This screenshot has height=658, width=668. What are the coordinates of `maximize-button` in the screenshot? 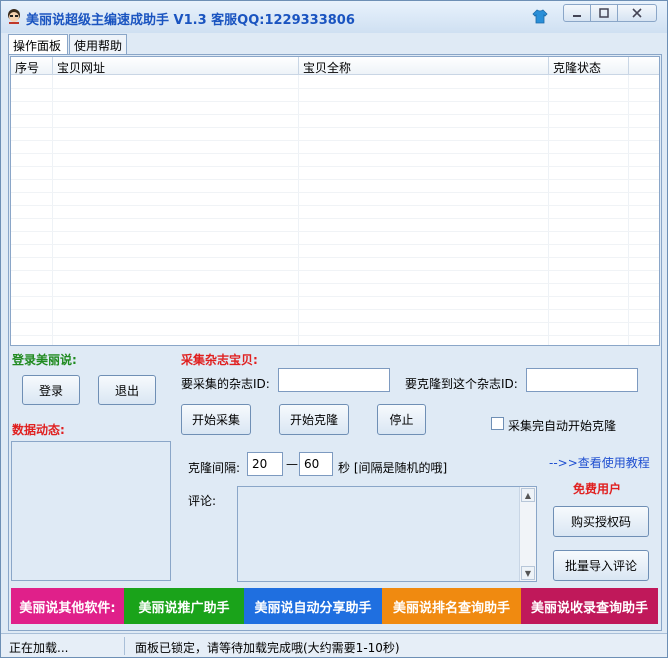 It's located at (604, 13).